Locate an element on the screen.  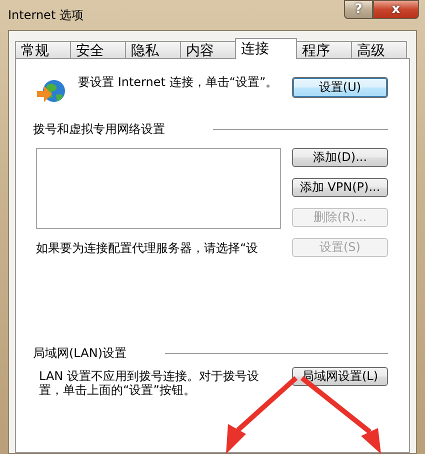
setup-instruction: 要设置 Internet 连接，单击“设置”。 is located at coordinates (178, 83).